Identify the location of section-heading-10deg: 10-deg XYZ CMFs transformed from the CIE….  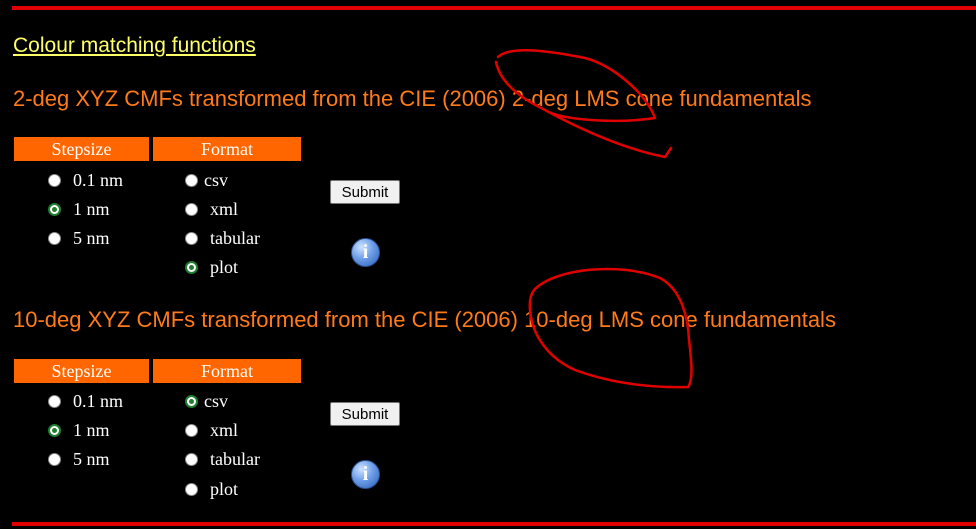
(424, 319).